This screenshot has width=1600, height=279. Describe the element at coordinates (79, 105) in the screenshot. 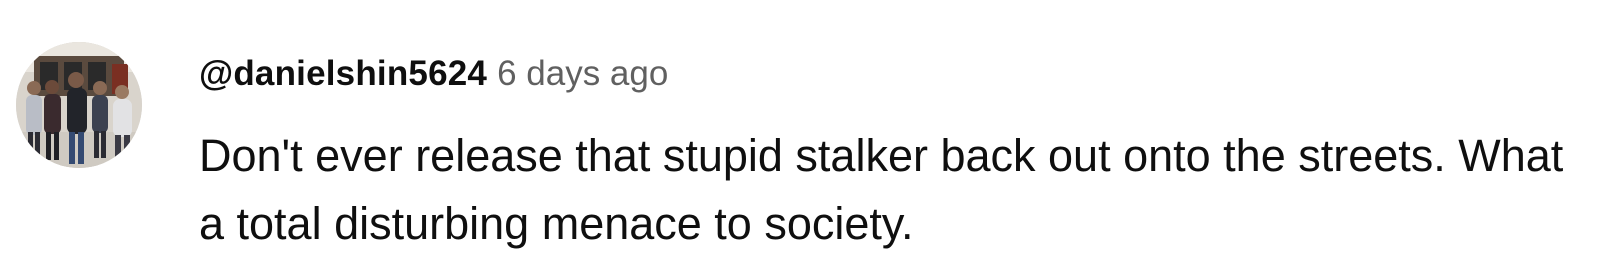

I see `user-avatar-icon` at that location.